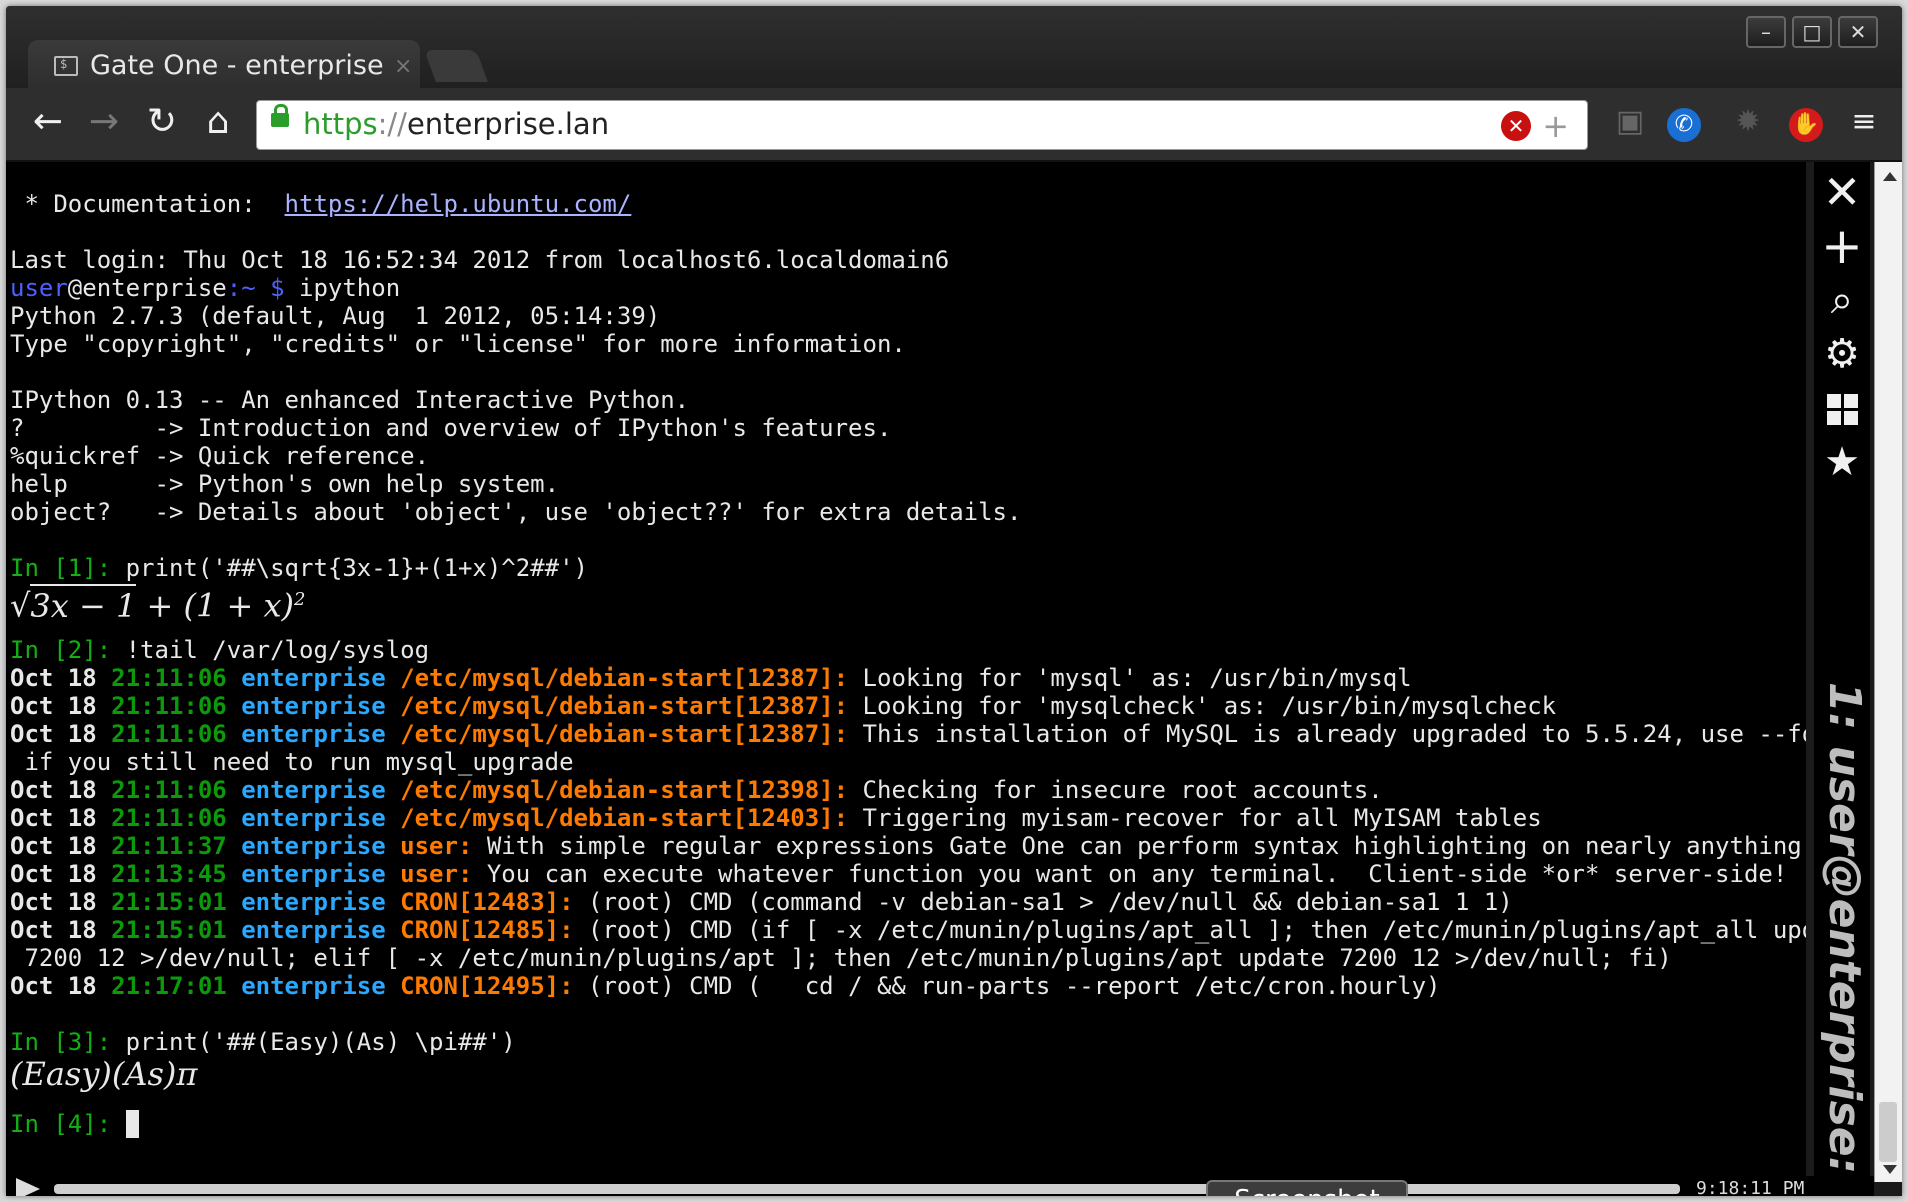 This screenshot has height=1202, width=1908. Describe the element at coordinates (908, 1124) in the screenshot. I see `input-4-line: In [4]:` at that location.